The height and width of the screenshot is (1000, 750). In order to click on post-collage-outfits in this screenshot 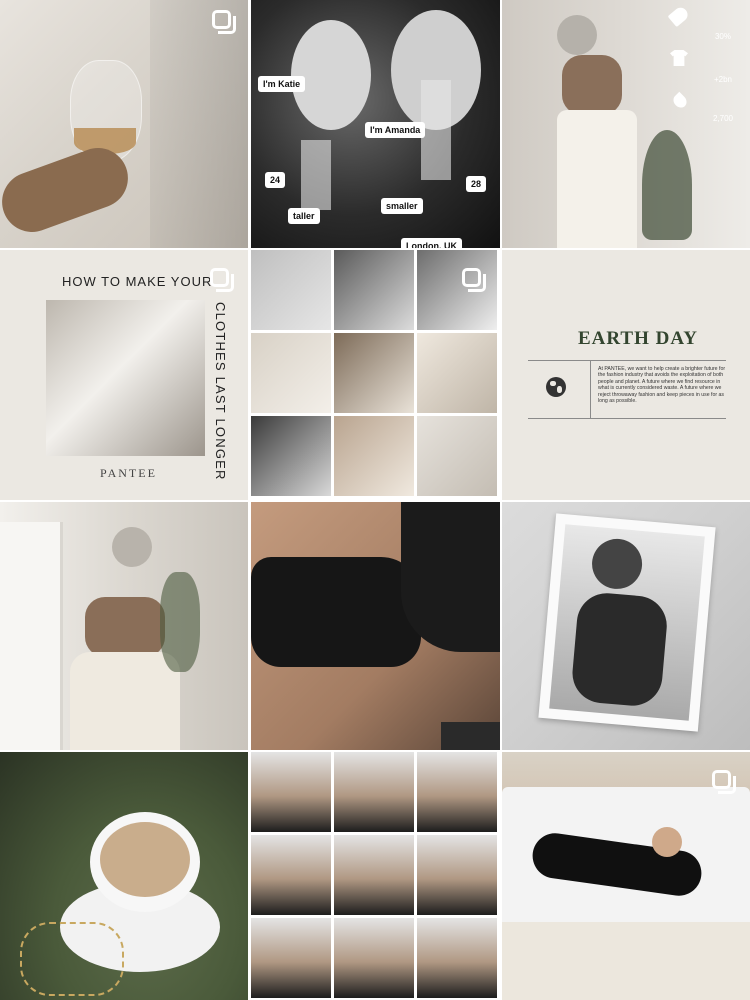, I will do `click(375, 375)`.